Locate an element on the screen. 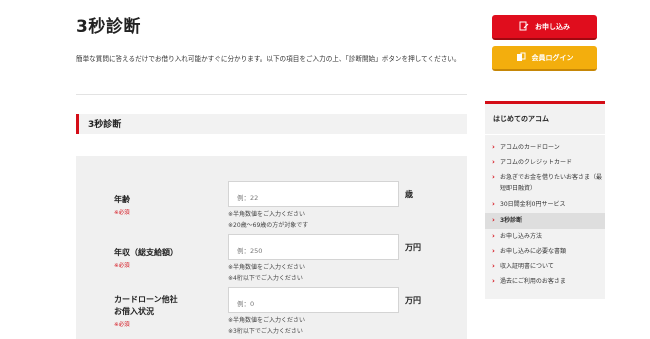  apply-icon is located at coordinates (524, 27).